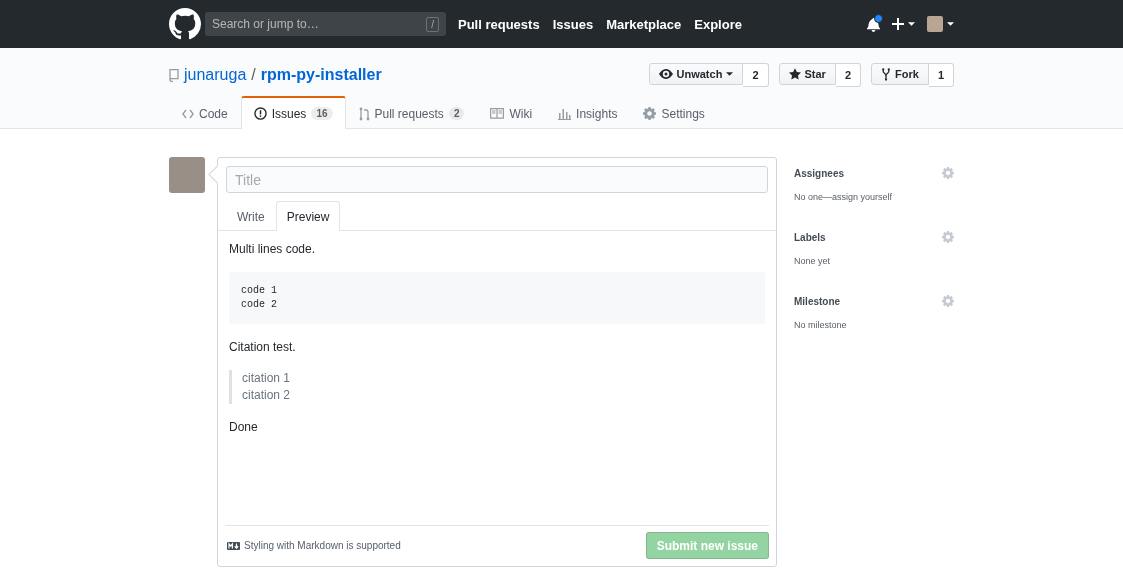  What do you see at coordinates (511, 113) in the screenshot?
I see `repo-tab: Wiki` at bounding box center [511, 113].